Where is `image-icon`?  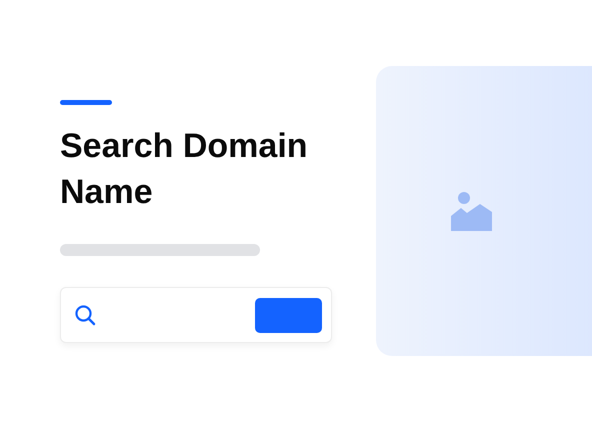
image-icon is located at coordinates (472, 211).